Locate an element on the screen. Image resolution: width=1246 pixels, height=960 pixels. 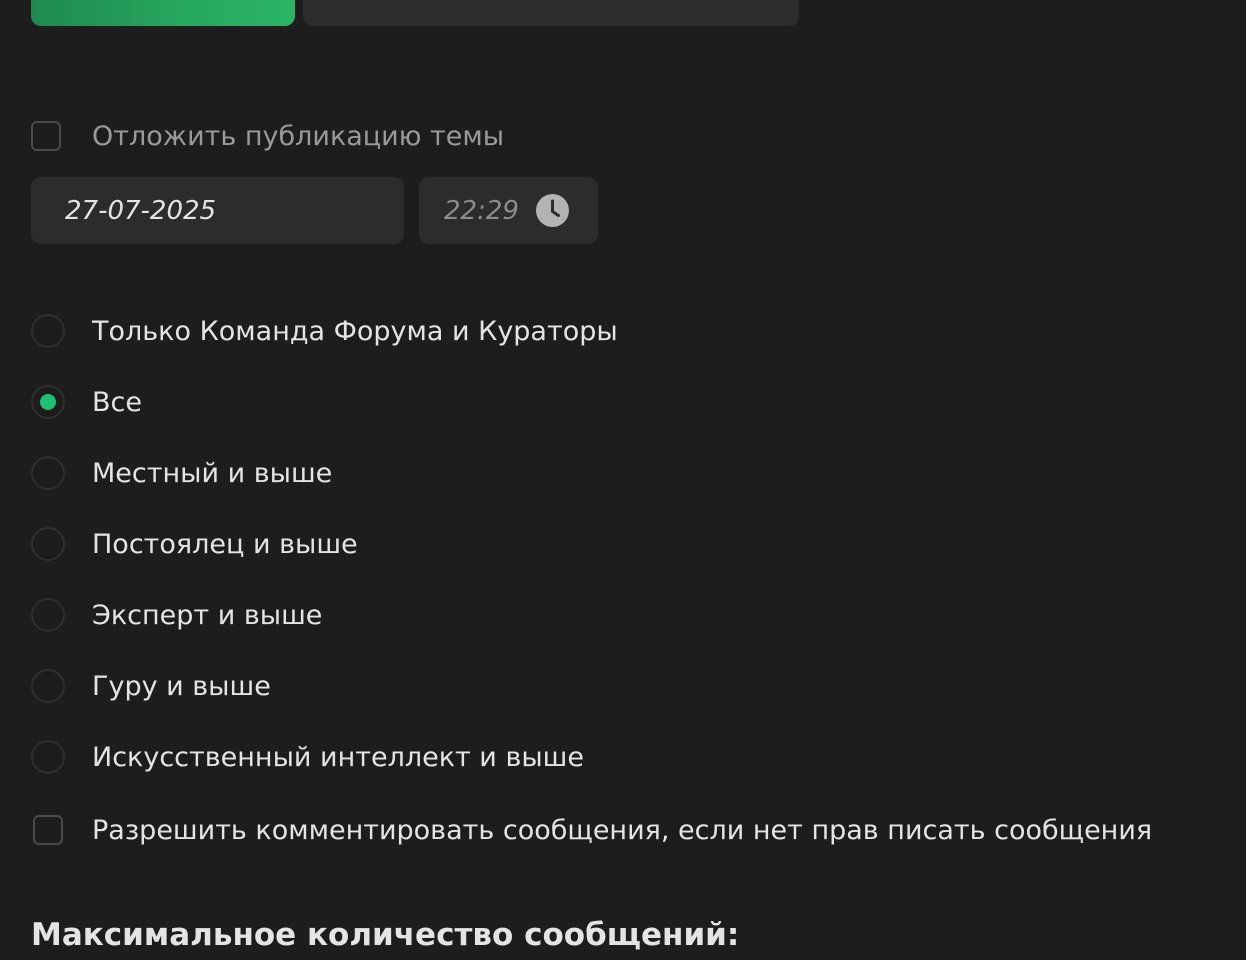
access-option-guru: Гуру и выше is located at coordinates (151, 686).